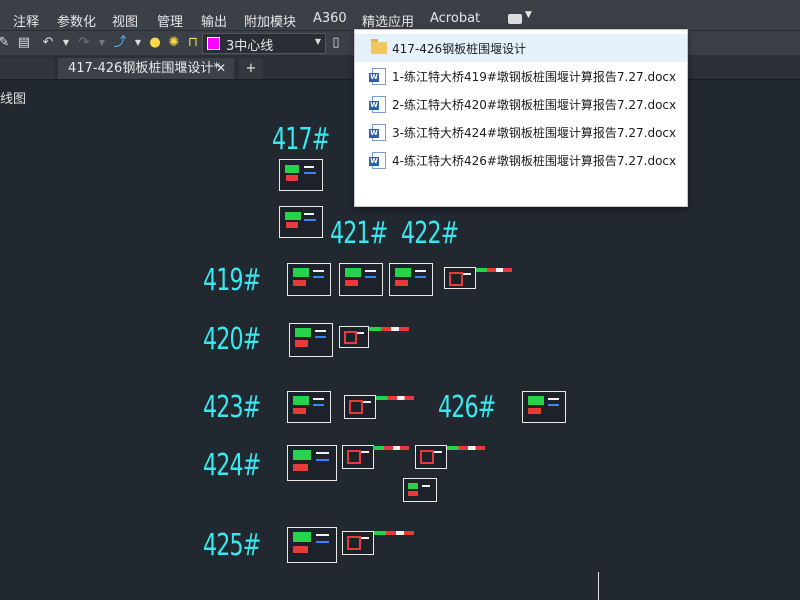 The width and height of the screenshot is (800, 600). I want to click on folder-icon, so click(379, 46).